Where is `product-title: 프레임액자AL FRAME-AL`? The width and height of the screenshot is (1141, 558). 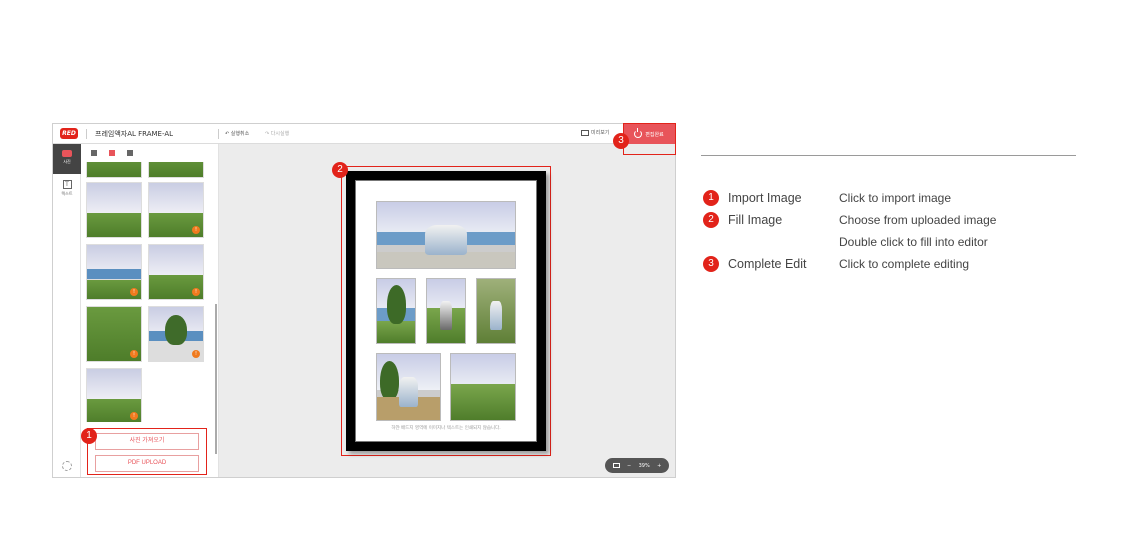 product-title: 프레임액자AL FRAME-AL is located at coordinates (134, 134).